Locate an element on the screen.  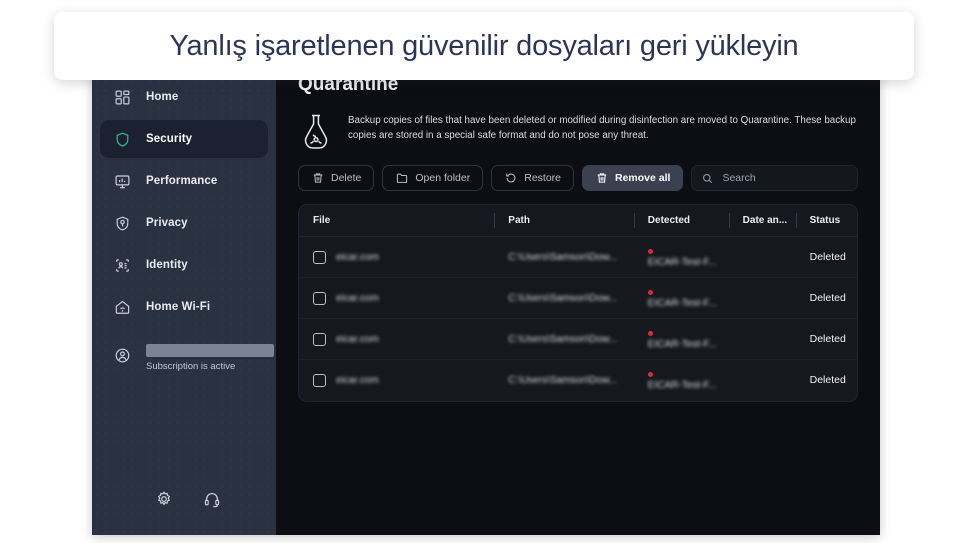
open-folder-button-label: Open folder is located at coordinates (443, 178).